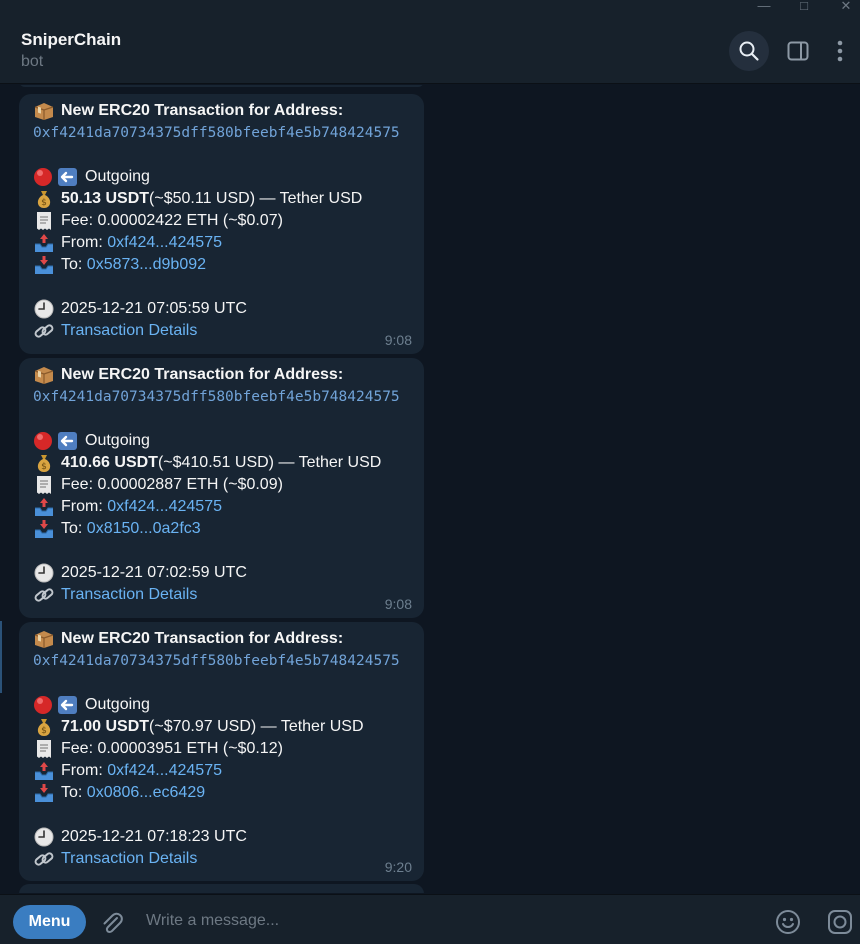  Describe the element at coordinates (172, 748) in the screenshot. I see `fee-text: Fee: 0.00003951 ETH (~$0.12)` at that location.